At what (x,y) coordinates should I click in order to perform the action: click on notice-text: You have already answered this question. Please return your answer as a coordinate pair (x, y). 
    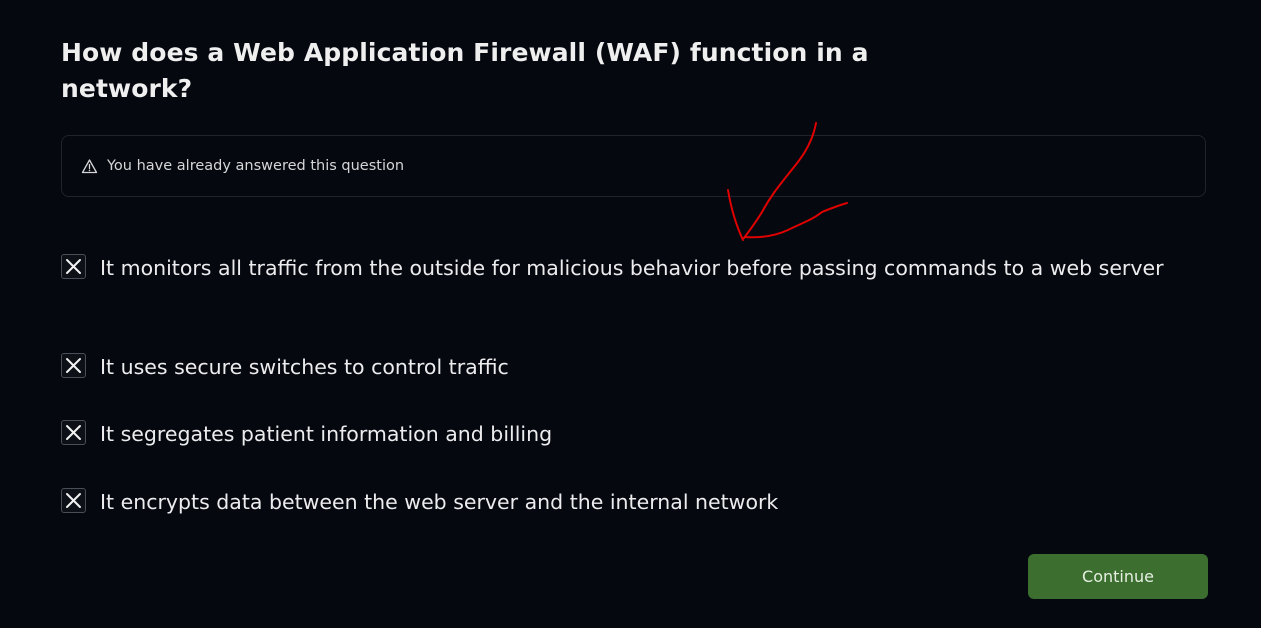
    Looking at the image, I should click on (256, 166).